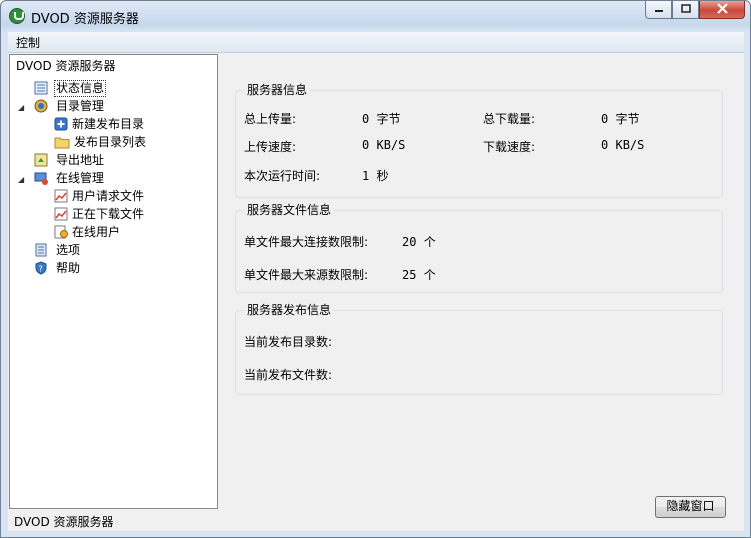  I want to click on group-title: 服务器发布信息, so click(289, 310).